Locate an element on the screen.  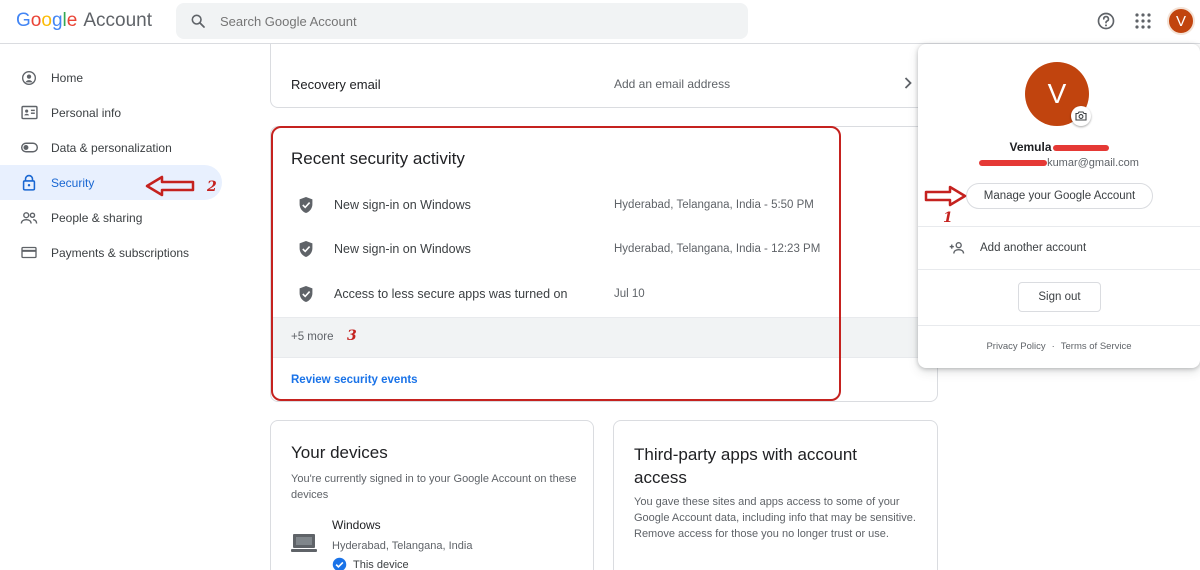
sidebar-item-label: Home is located at coordinates (67, 77).